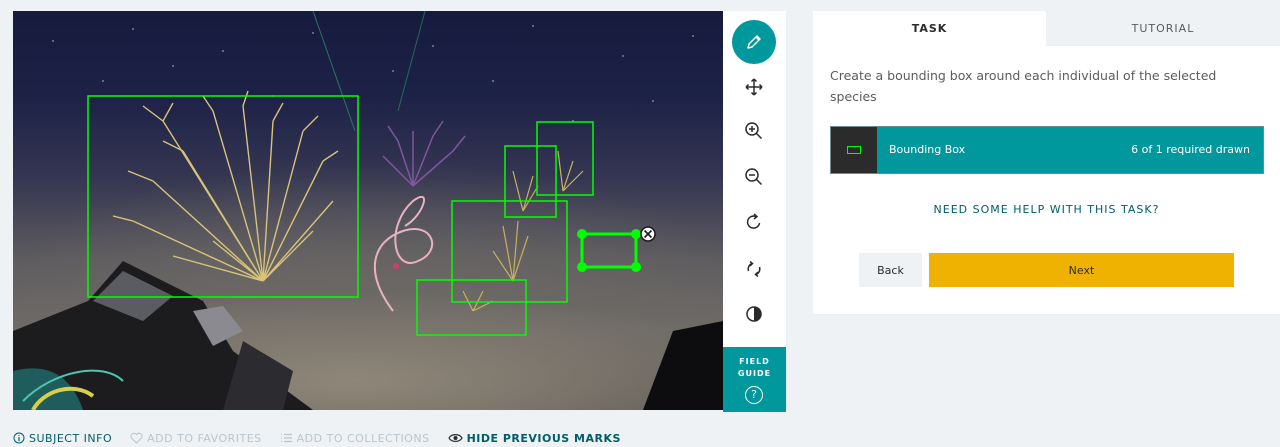 This screenshot has width=1280, height=447. I want to click on rotate-tool, so click(754, 222).